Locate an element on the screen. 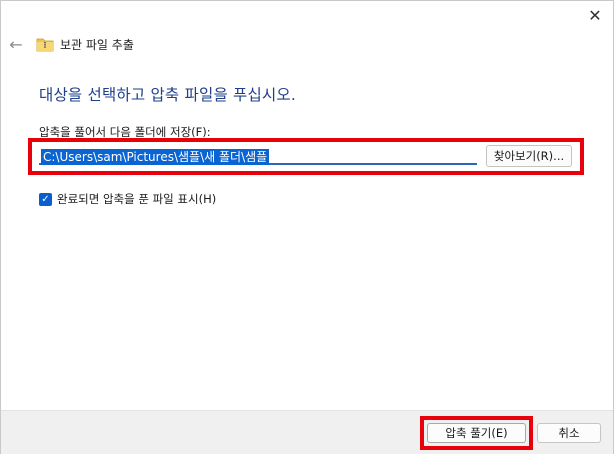  window-title: 보관 파일 추출 is located at coordinates (97, 45).